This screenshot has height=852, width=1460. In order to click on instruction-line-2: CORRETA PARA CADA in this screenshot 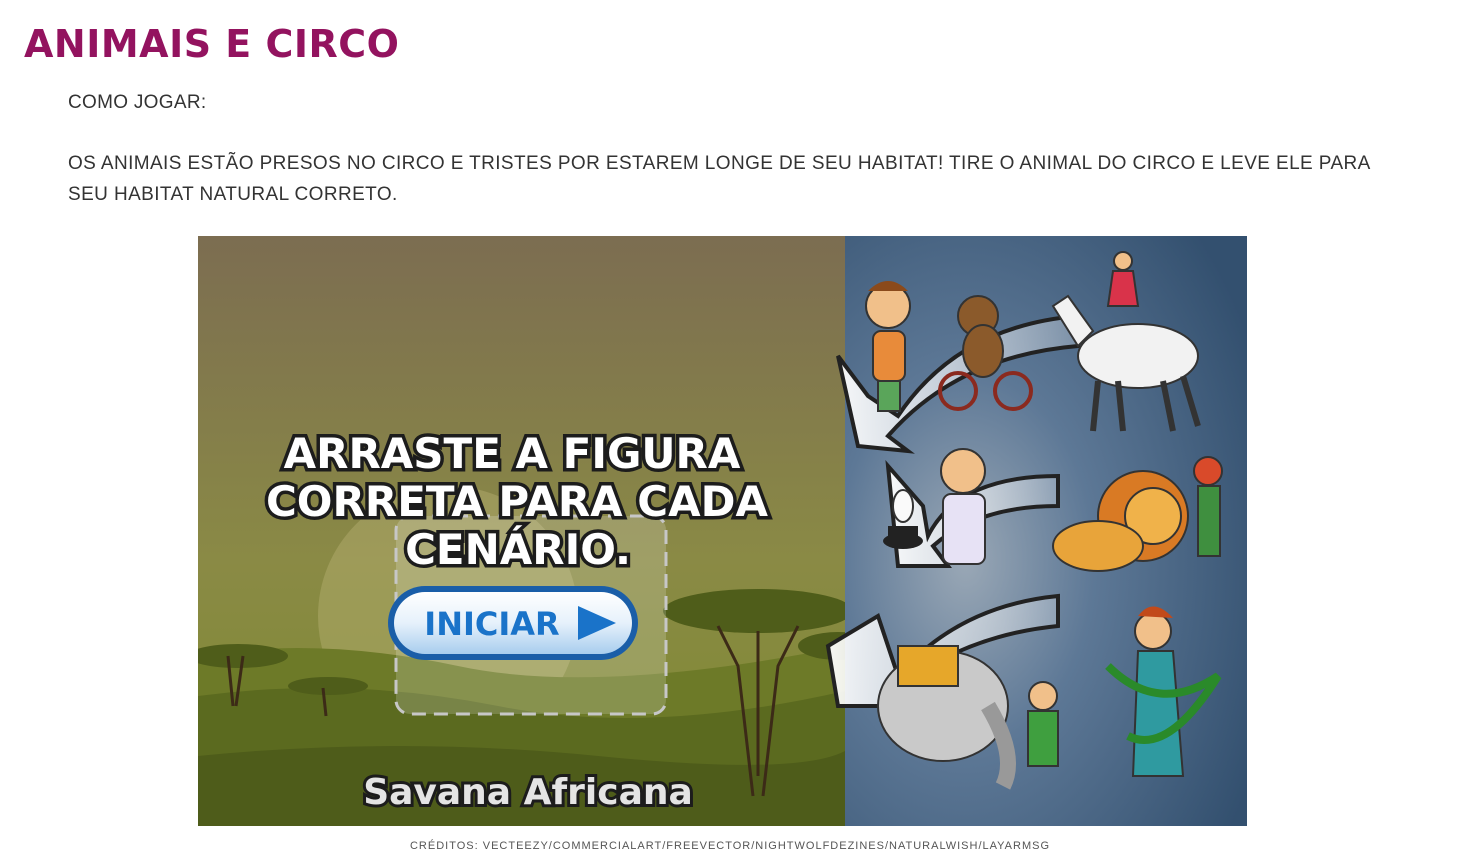, I will do `click(517, 501)`.